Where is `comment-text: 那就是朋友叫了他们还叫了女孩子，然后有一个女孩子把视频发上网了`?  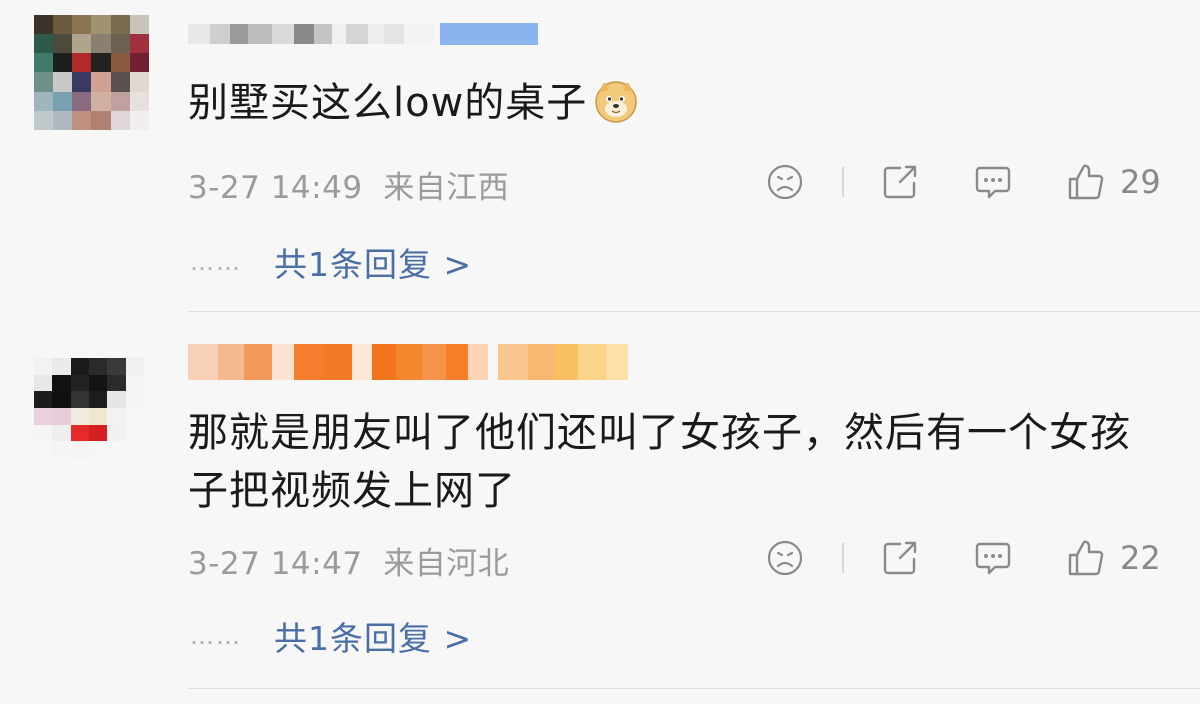 comment-text: 那就是朋友叫了他们还叫了女孩子，然后有一个女孩子把视频发上网了 is located at coordinates (678, 462).